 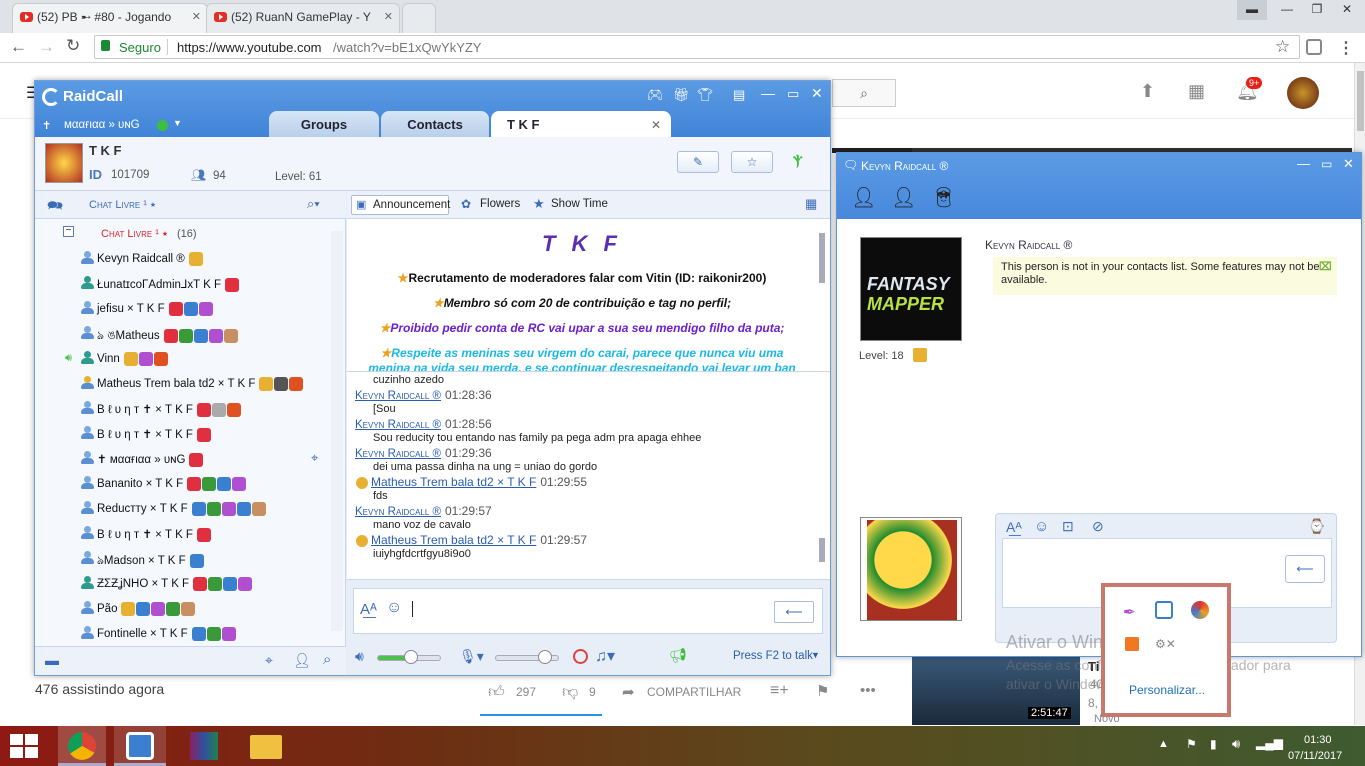 What do you see at coordinates (822, 550) in the screenshot?
I see `chat-scrollbar` at bounding box center [822, 550].